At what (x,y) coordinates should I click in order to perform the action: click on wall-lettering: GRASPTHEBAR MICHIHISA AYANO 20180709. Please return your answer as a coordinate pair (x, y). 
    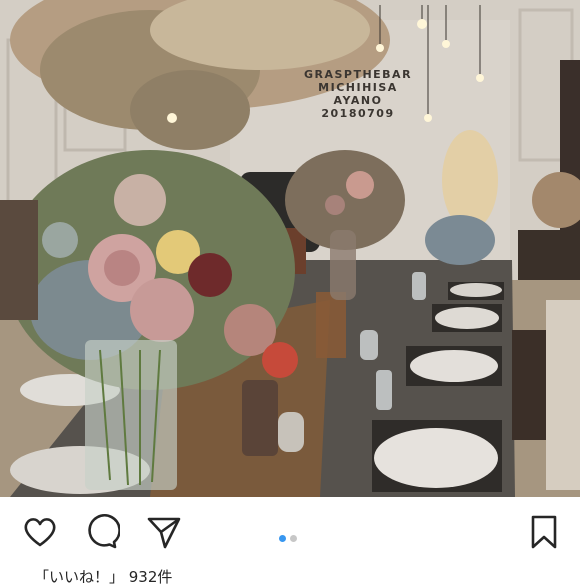
    Looking at the image, I should click on (358, 94).